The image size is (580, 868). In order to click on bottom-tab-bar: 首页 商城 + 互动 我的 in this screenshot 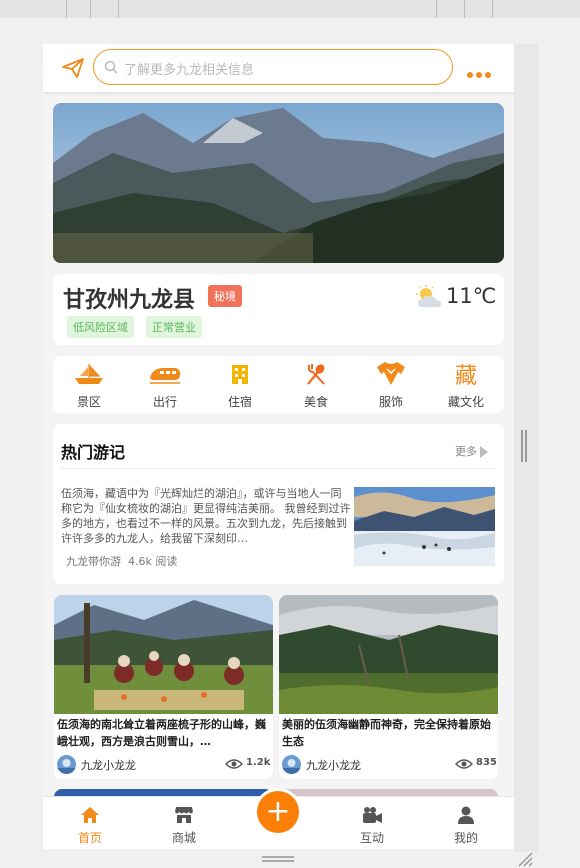, I will do `click(278, 820)`.